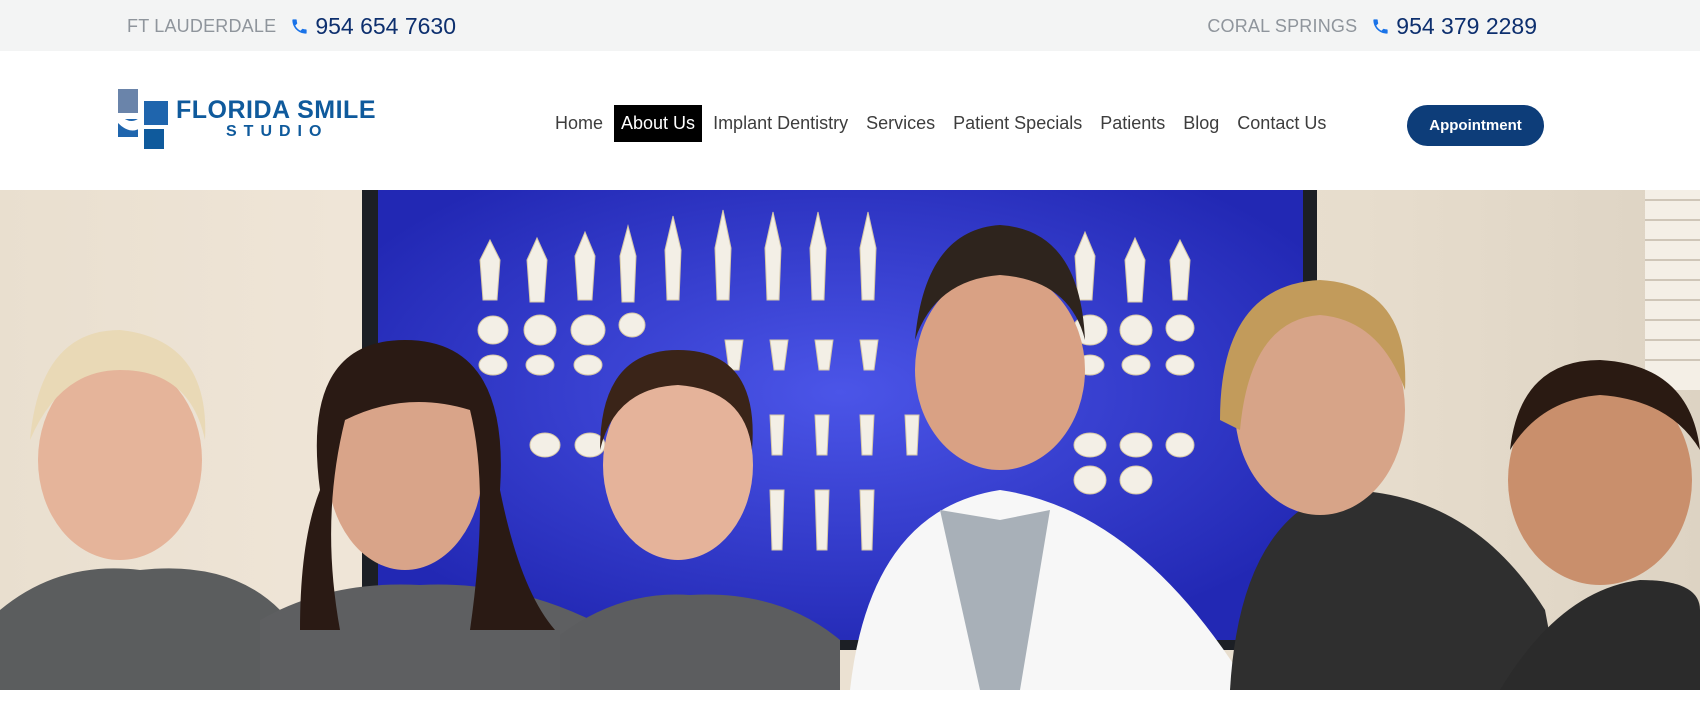 Image resolution: width=1700 pixels, height=716 pixels. Describe the element at coordinates (202, 25) in the screenshot. I see `city-label: FT LAUDERDALE` at that location.